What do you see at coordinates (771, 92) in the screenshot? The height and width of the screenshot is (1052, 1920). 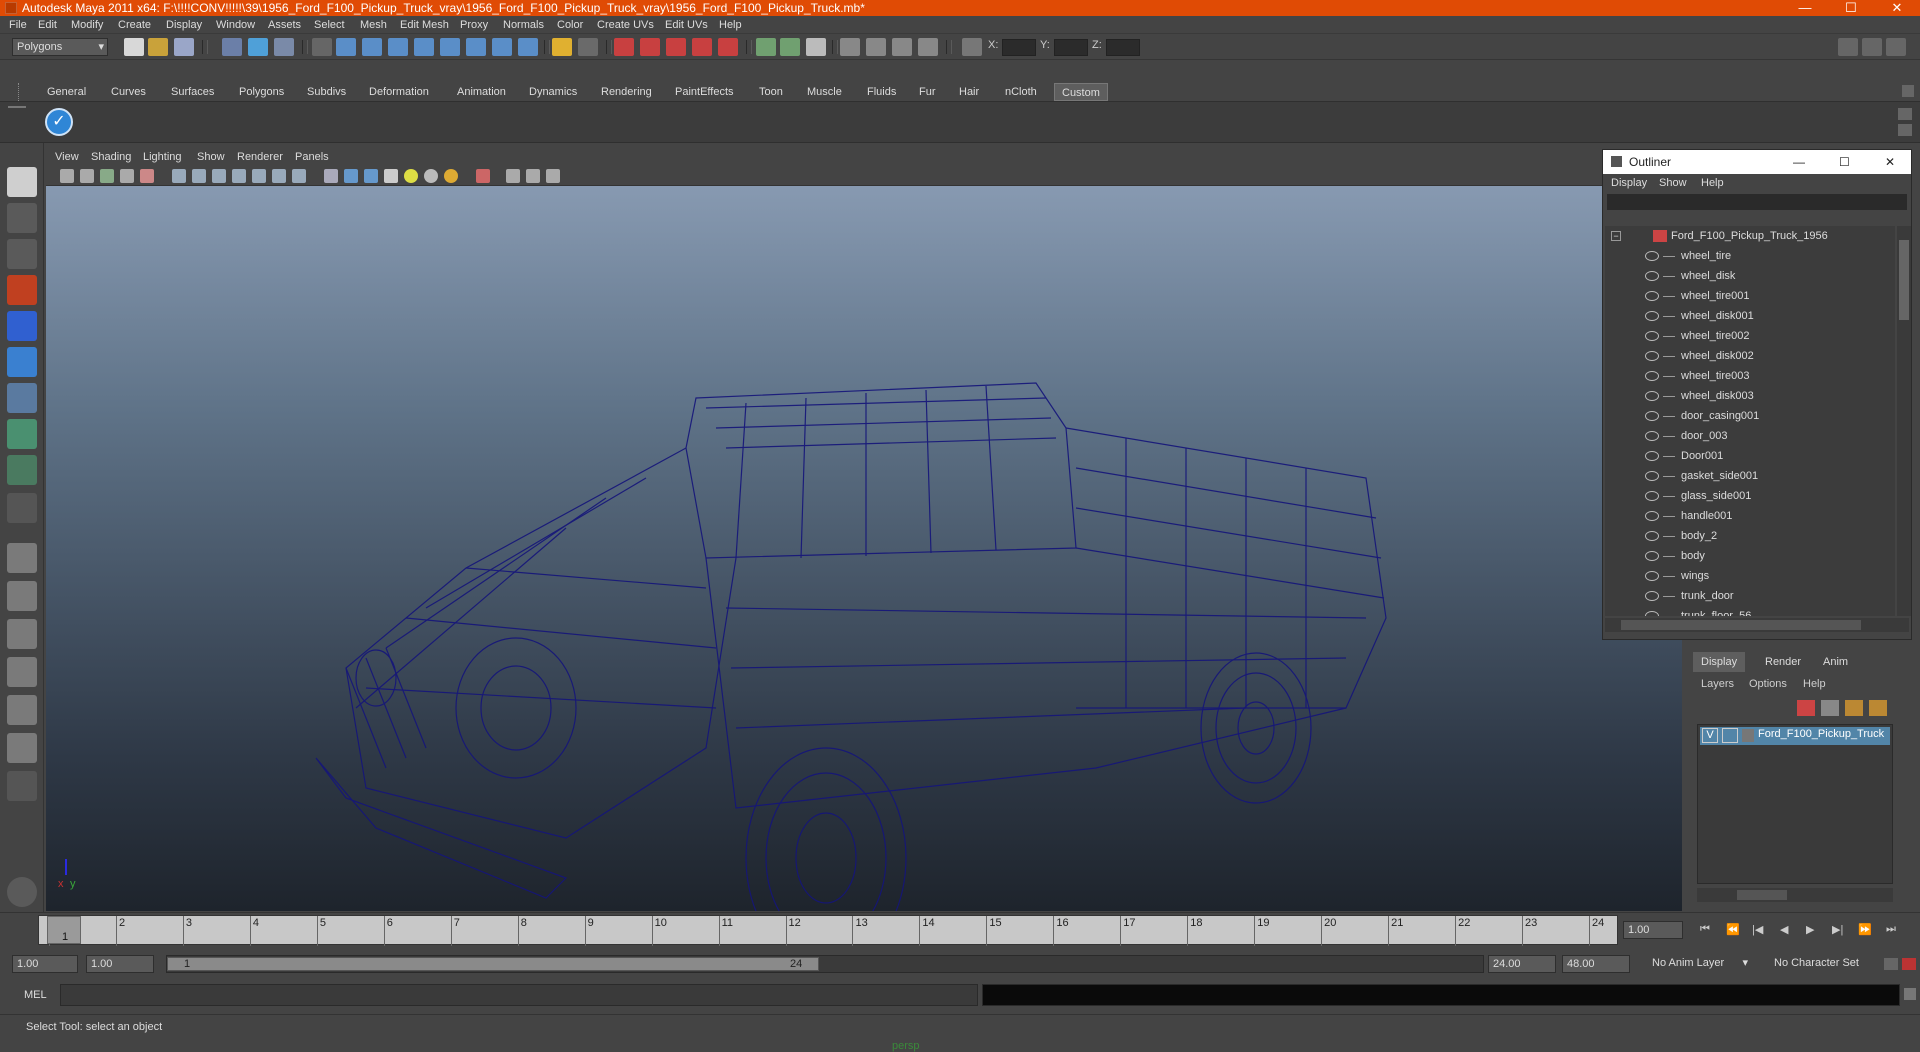 I see `tab-toon: Toon` at bounding box center [771, 92].